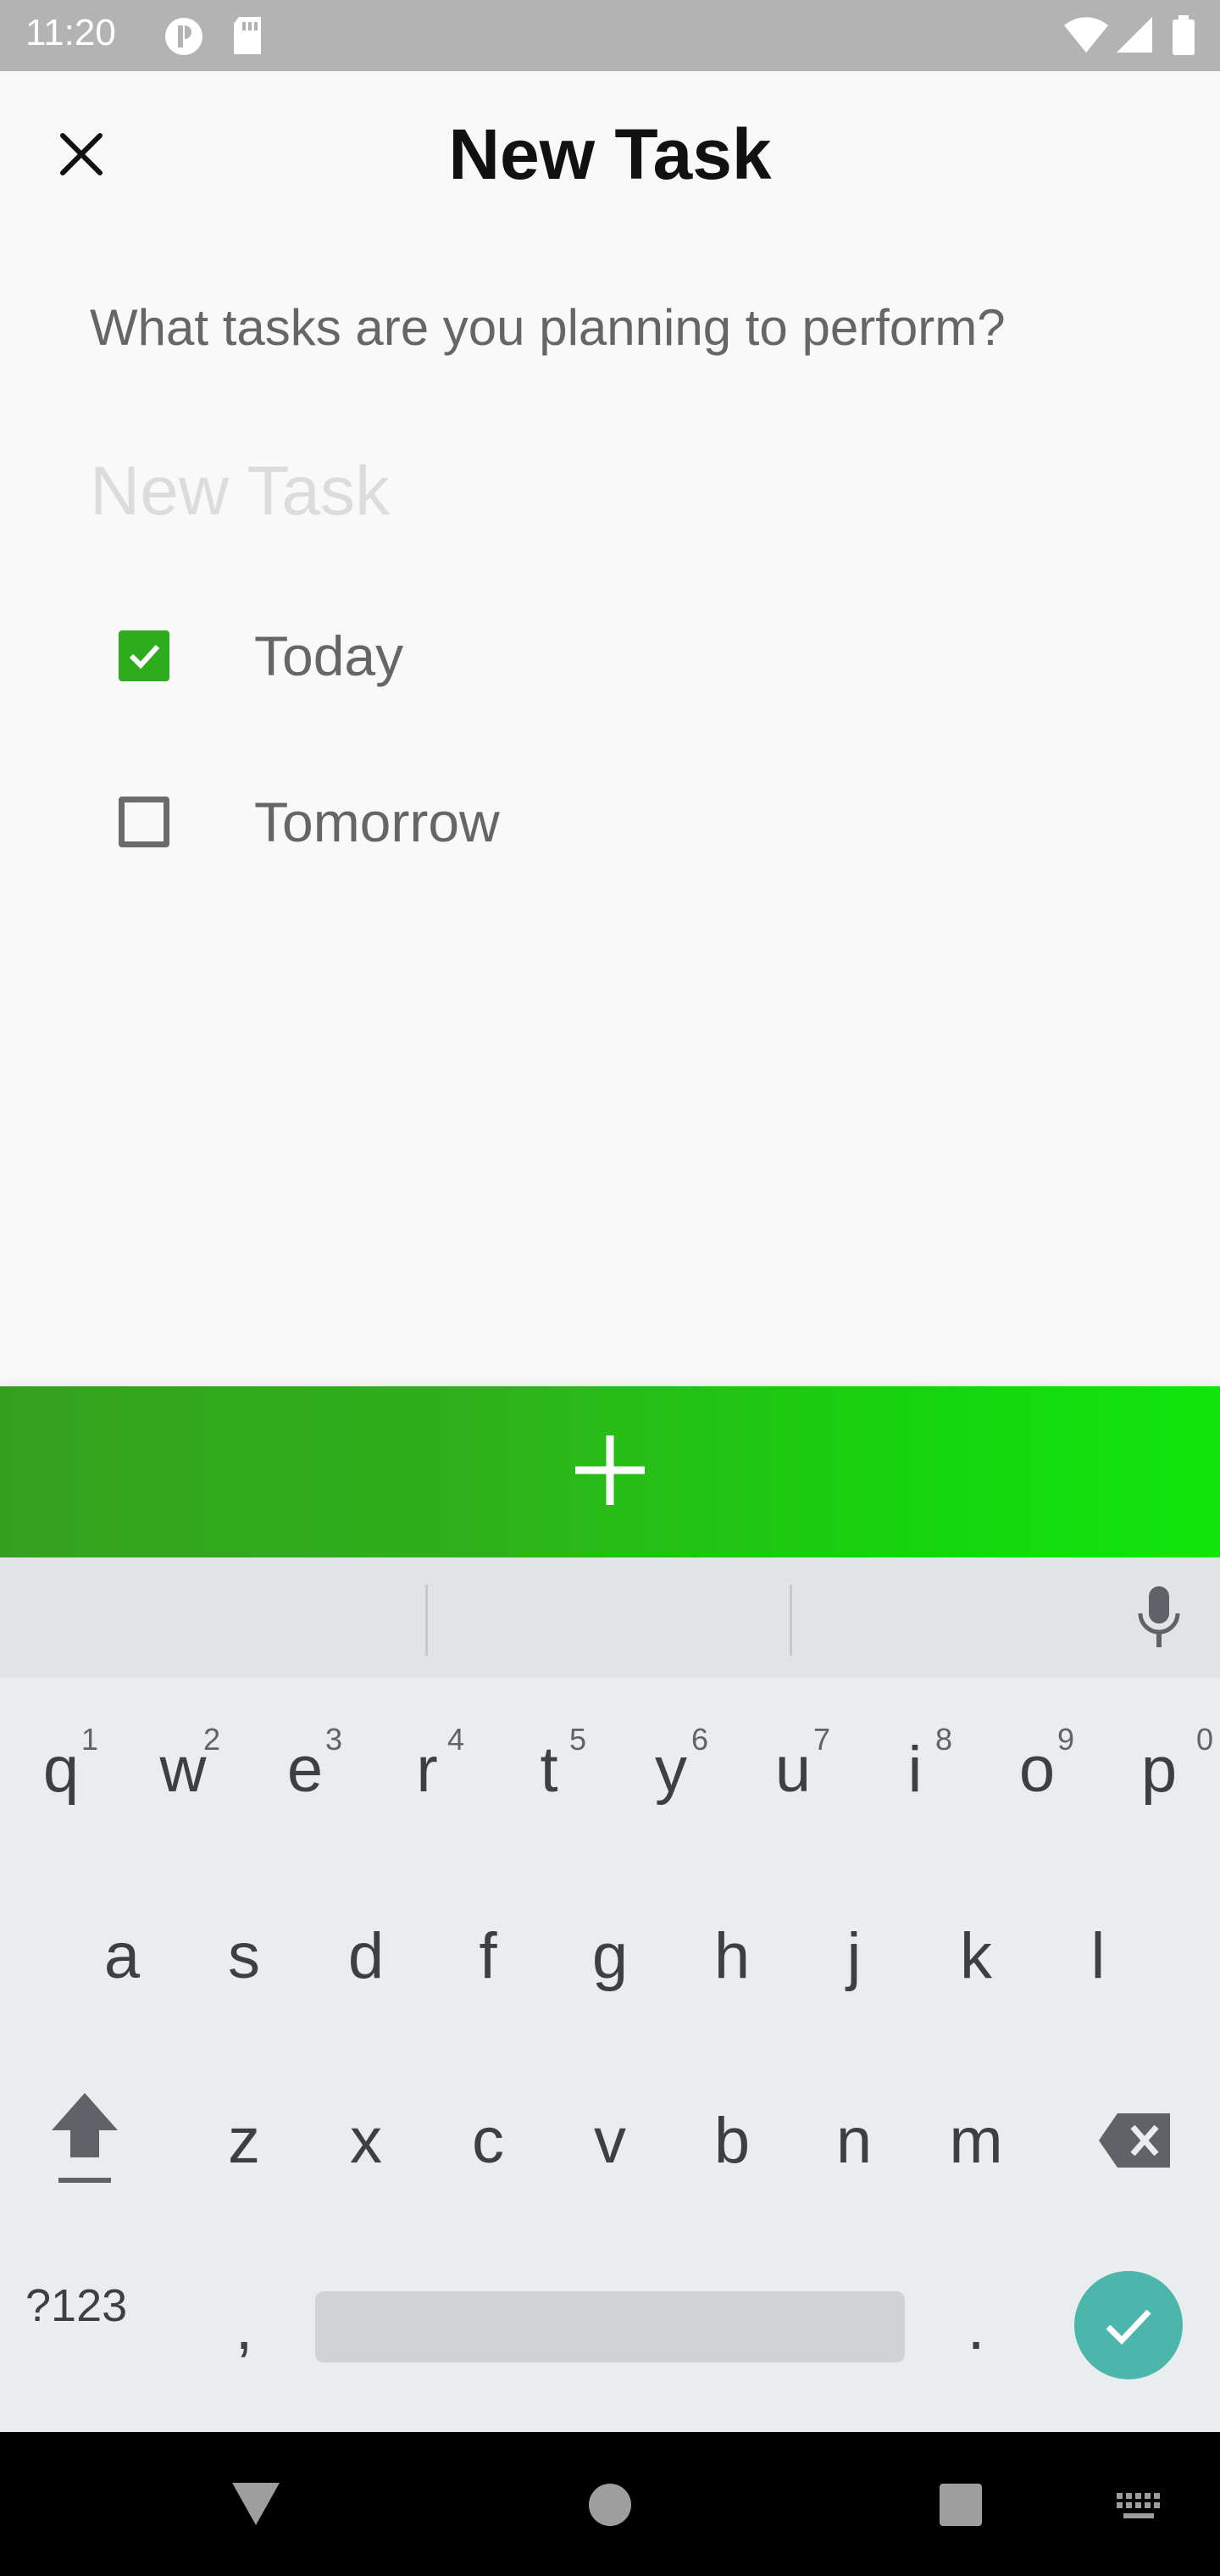  What do you see at coordinates (1134, 36) in the screenshot?
I see `signal-icon` at bounding box center [1134, 36].